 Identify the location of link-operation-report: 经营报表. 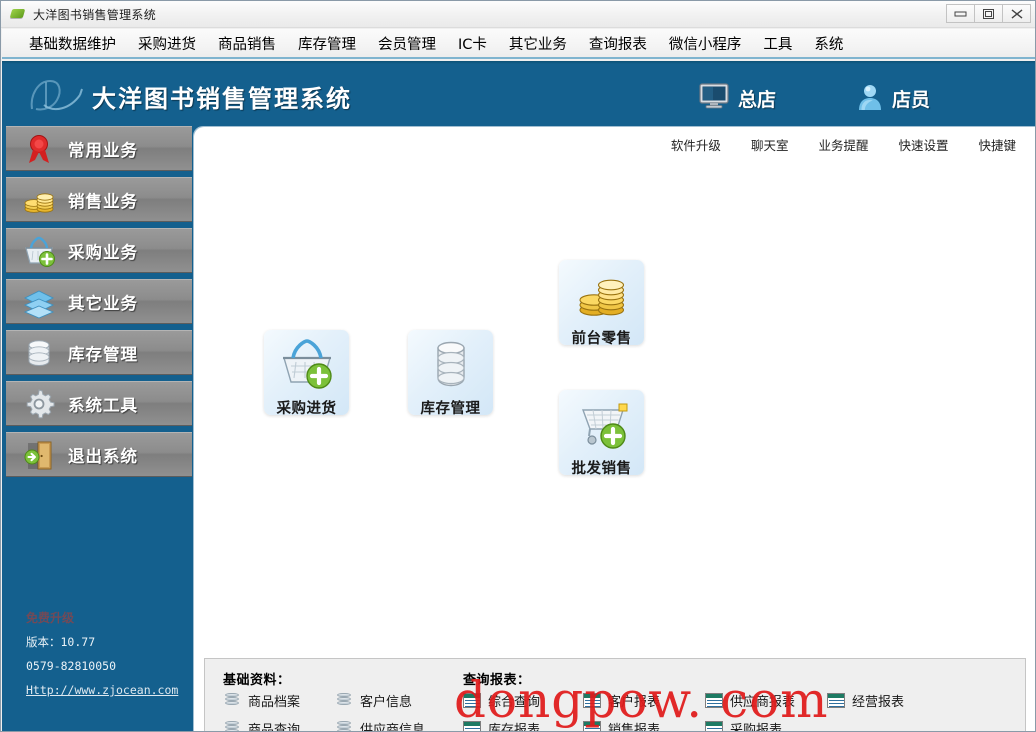
(865, 700).